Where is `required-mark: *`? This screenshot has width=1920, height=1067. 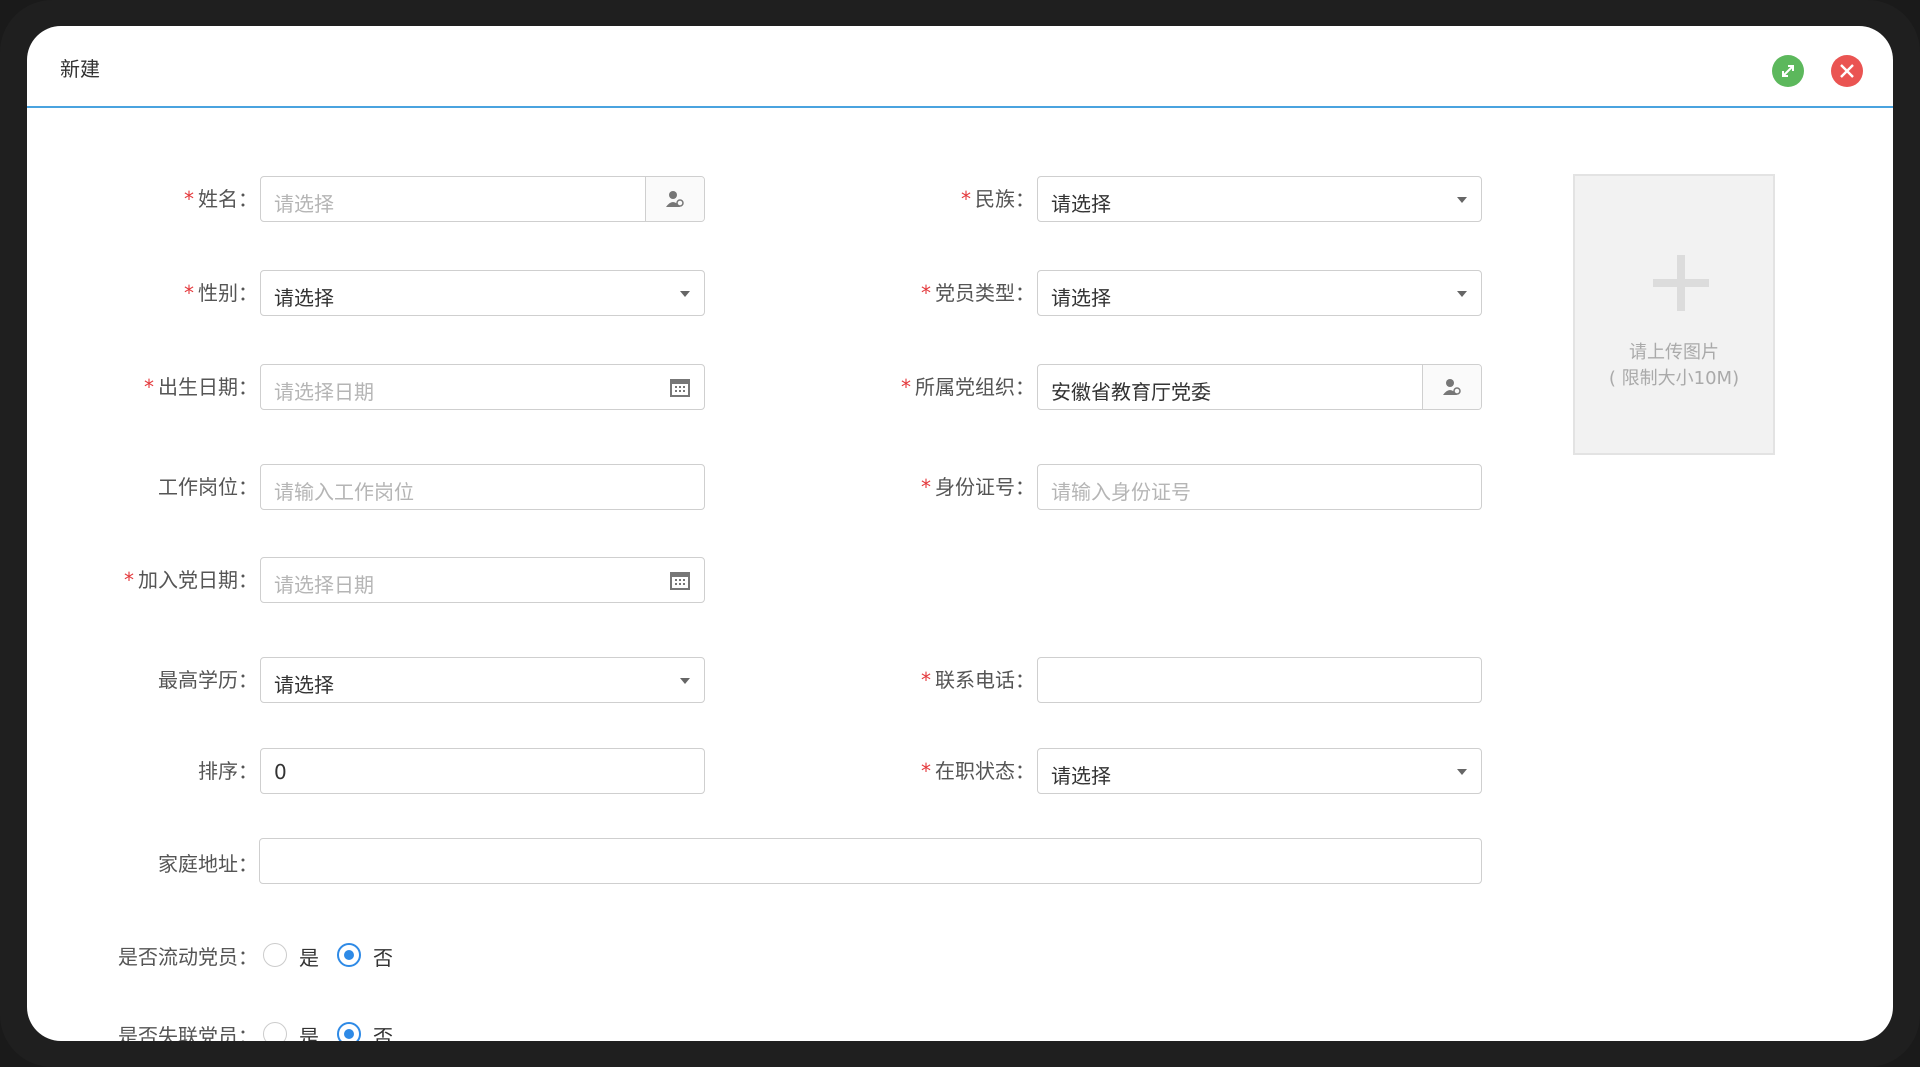
required-mark: * is located at coordinates (189, 199).